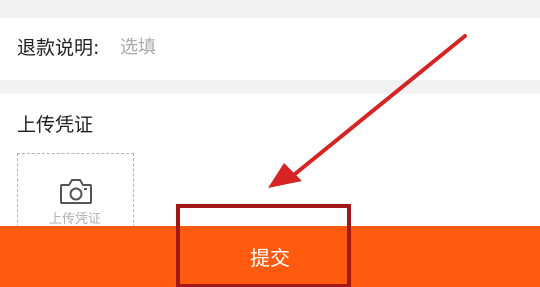 Image resolution: width=540 pixels, height=287 pixels. What do you see at coordinates (270, 9) in the screenshot?
I see `top-strip` at bounding box center [270, 9].